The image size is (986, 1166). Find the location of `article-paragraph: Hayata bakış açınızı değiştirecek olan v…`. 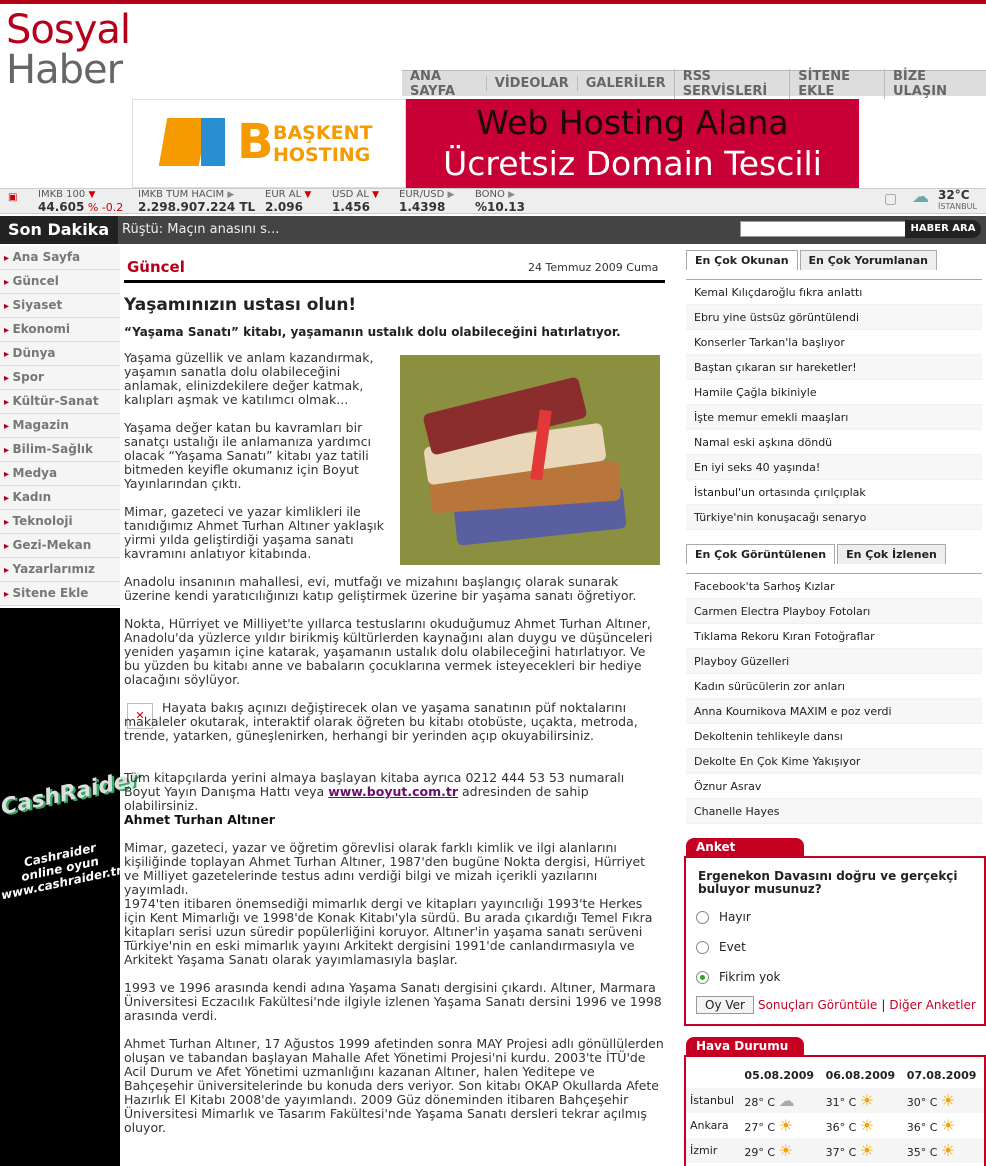

article-paragraph: Hayata bakış açınızı değiştirecek olan v… is located at coordinates (381, 721).